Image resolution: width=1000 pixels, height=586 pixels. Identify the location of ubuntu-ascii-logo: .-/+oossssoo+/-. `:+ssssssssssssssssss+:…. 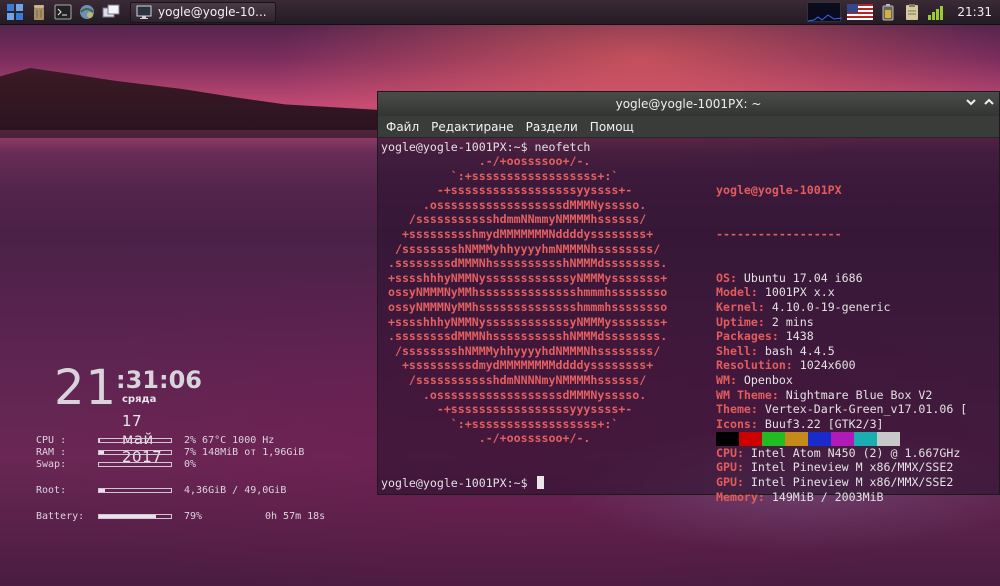
(524, 300).